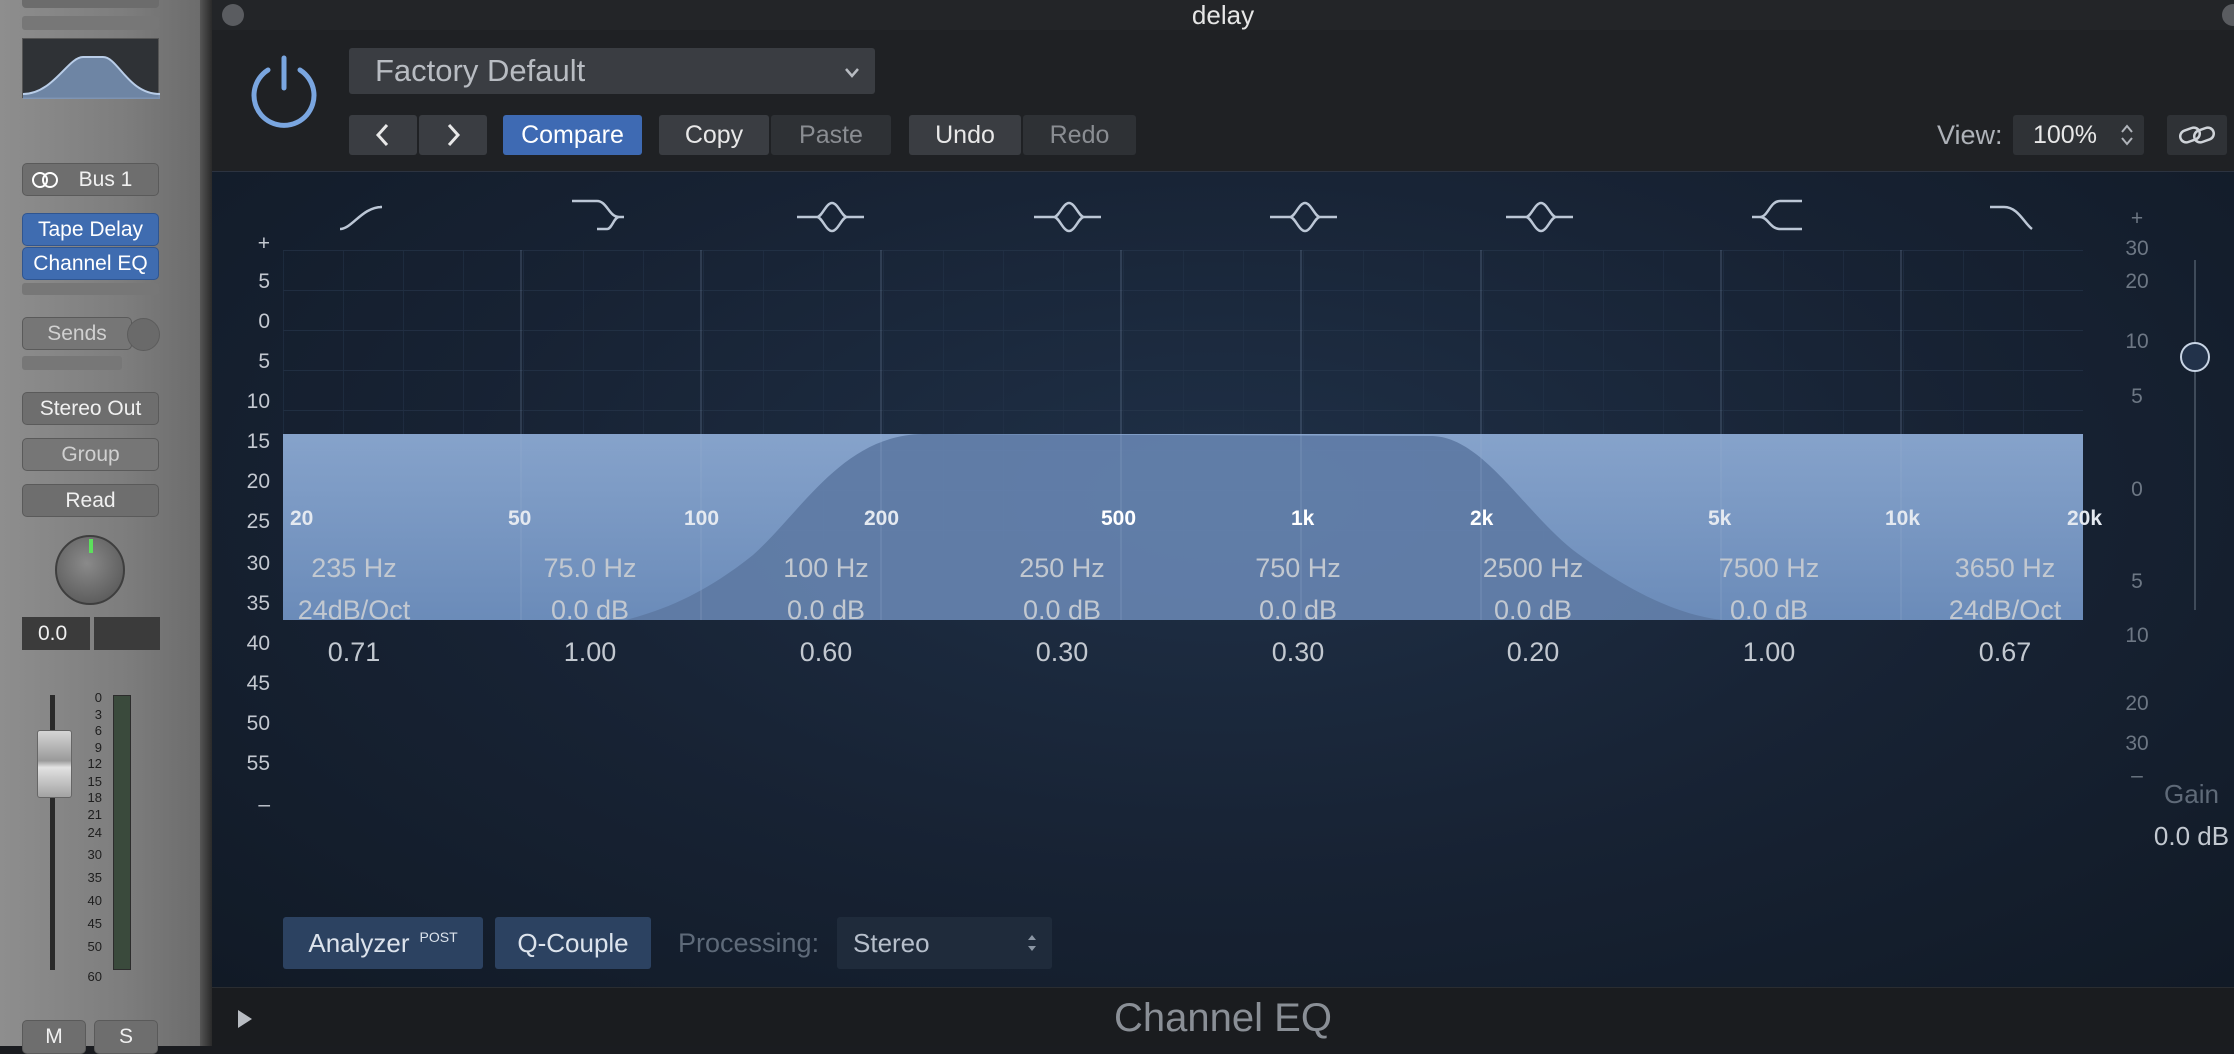 This screenshot has height=1054, width=2234. What do you see at coordinates (826, 568) in the screenshot?
I see `band-freq-value: 100 Hz` at bounding box center [826, 568].